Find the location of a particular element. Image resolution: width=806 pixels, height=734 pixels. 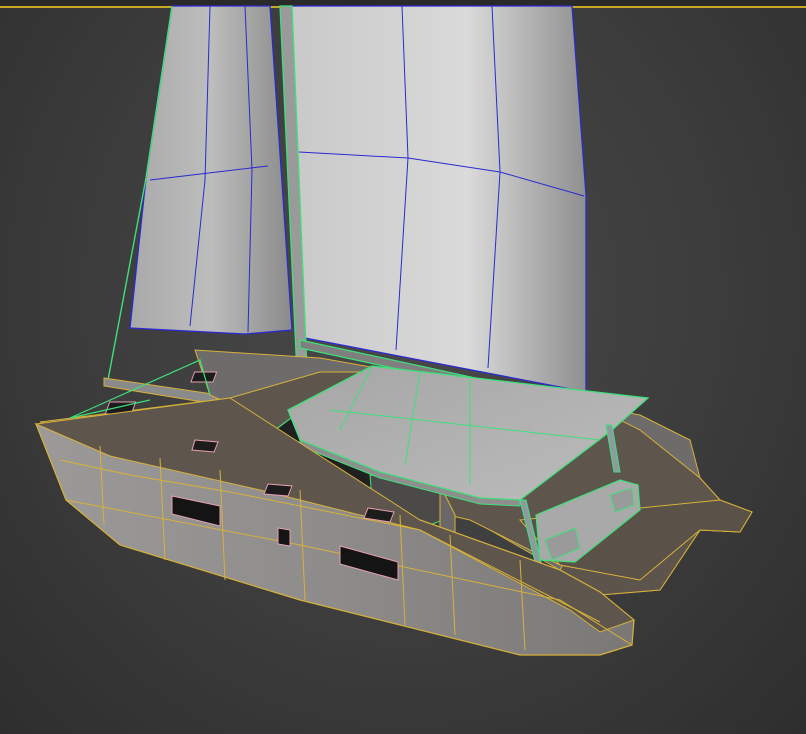

jib-sail is located at coordinates (200, 193).